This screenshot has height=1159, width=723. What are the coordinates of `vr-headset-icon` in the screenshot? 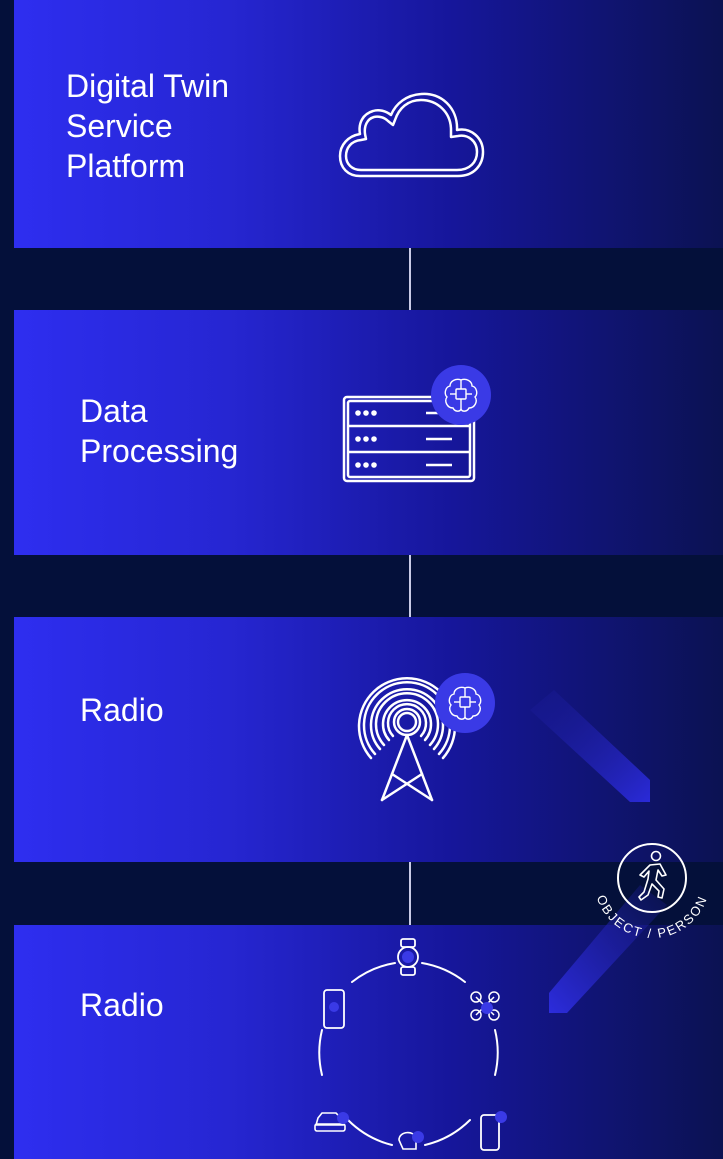 It's located at (411, 1140).